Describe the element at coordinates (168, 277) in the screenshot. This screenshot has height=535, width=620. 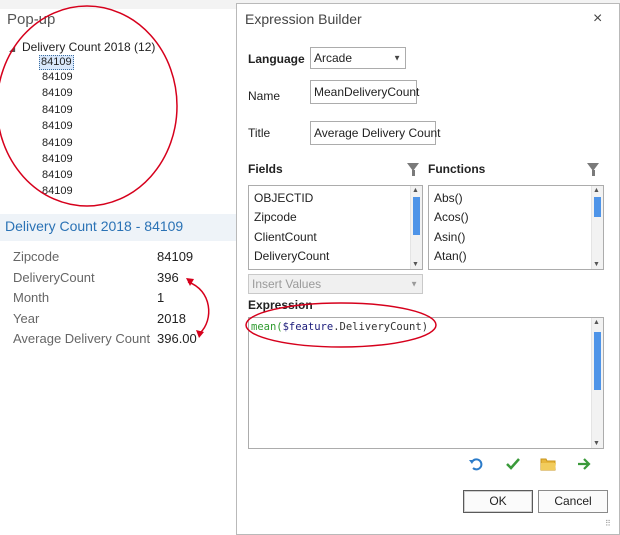
I see `attribute-value: 396` at that location.